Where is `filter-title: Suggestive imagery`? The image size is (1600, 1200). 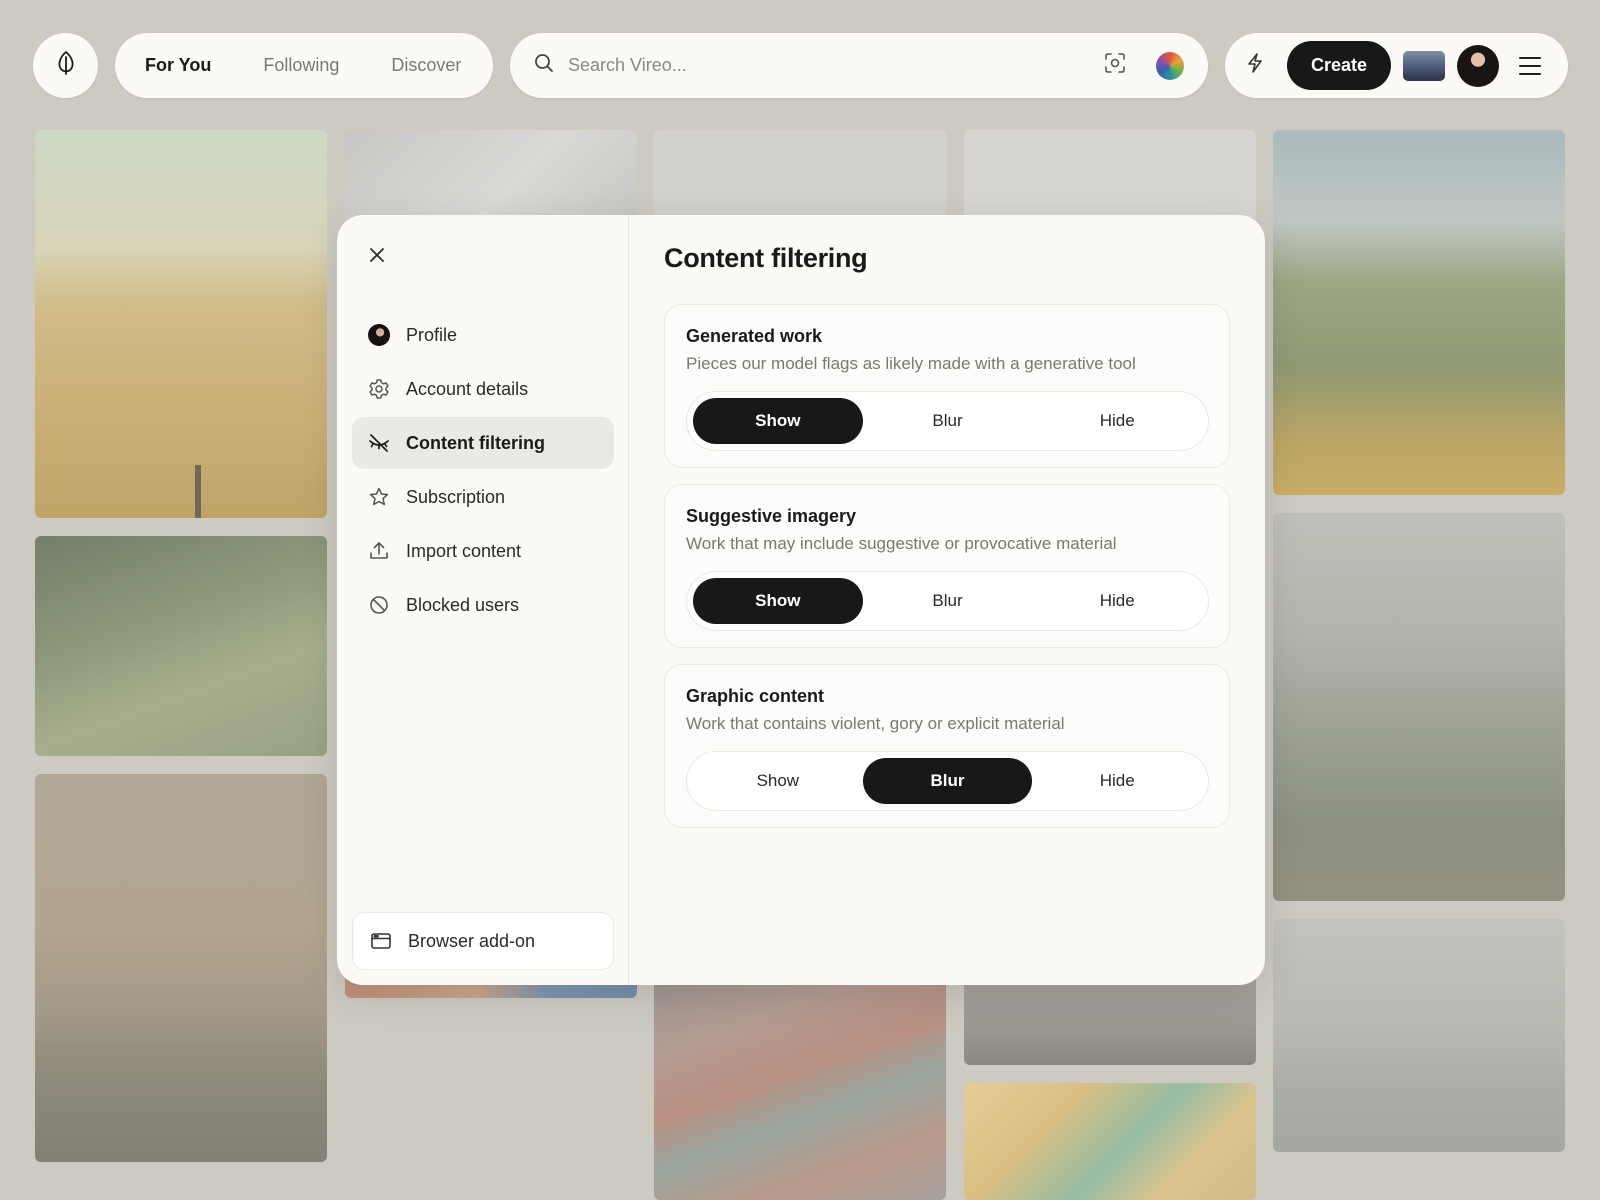 filter-title: Suggestive imagery is located at coordinates (771, 516).